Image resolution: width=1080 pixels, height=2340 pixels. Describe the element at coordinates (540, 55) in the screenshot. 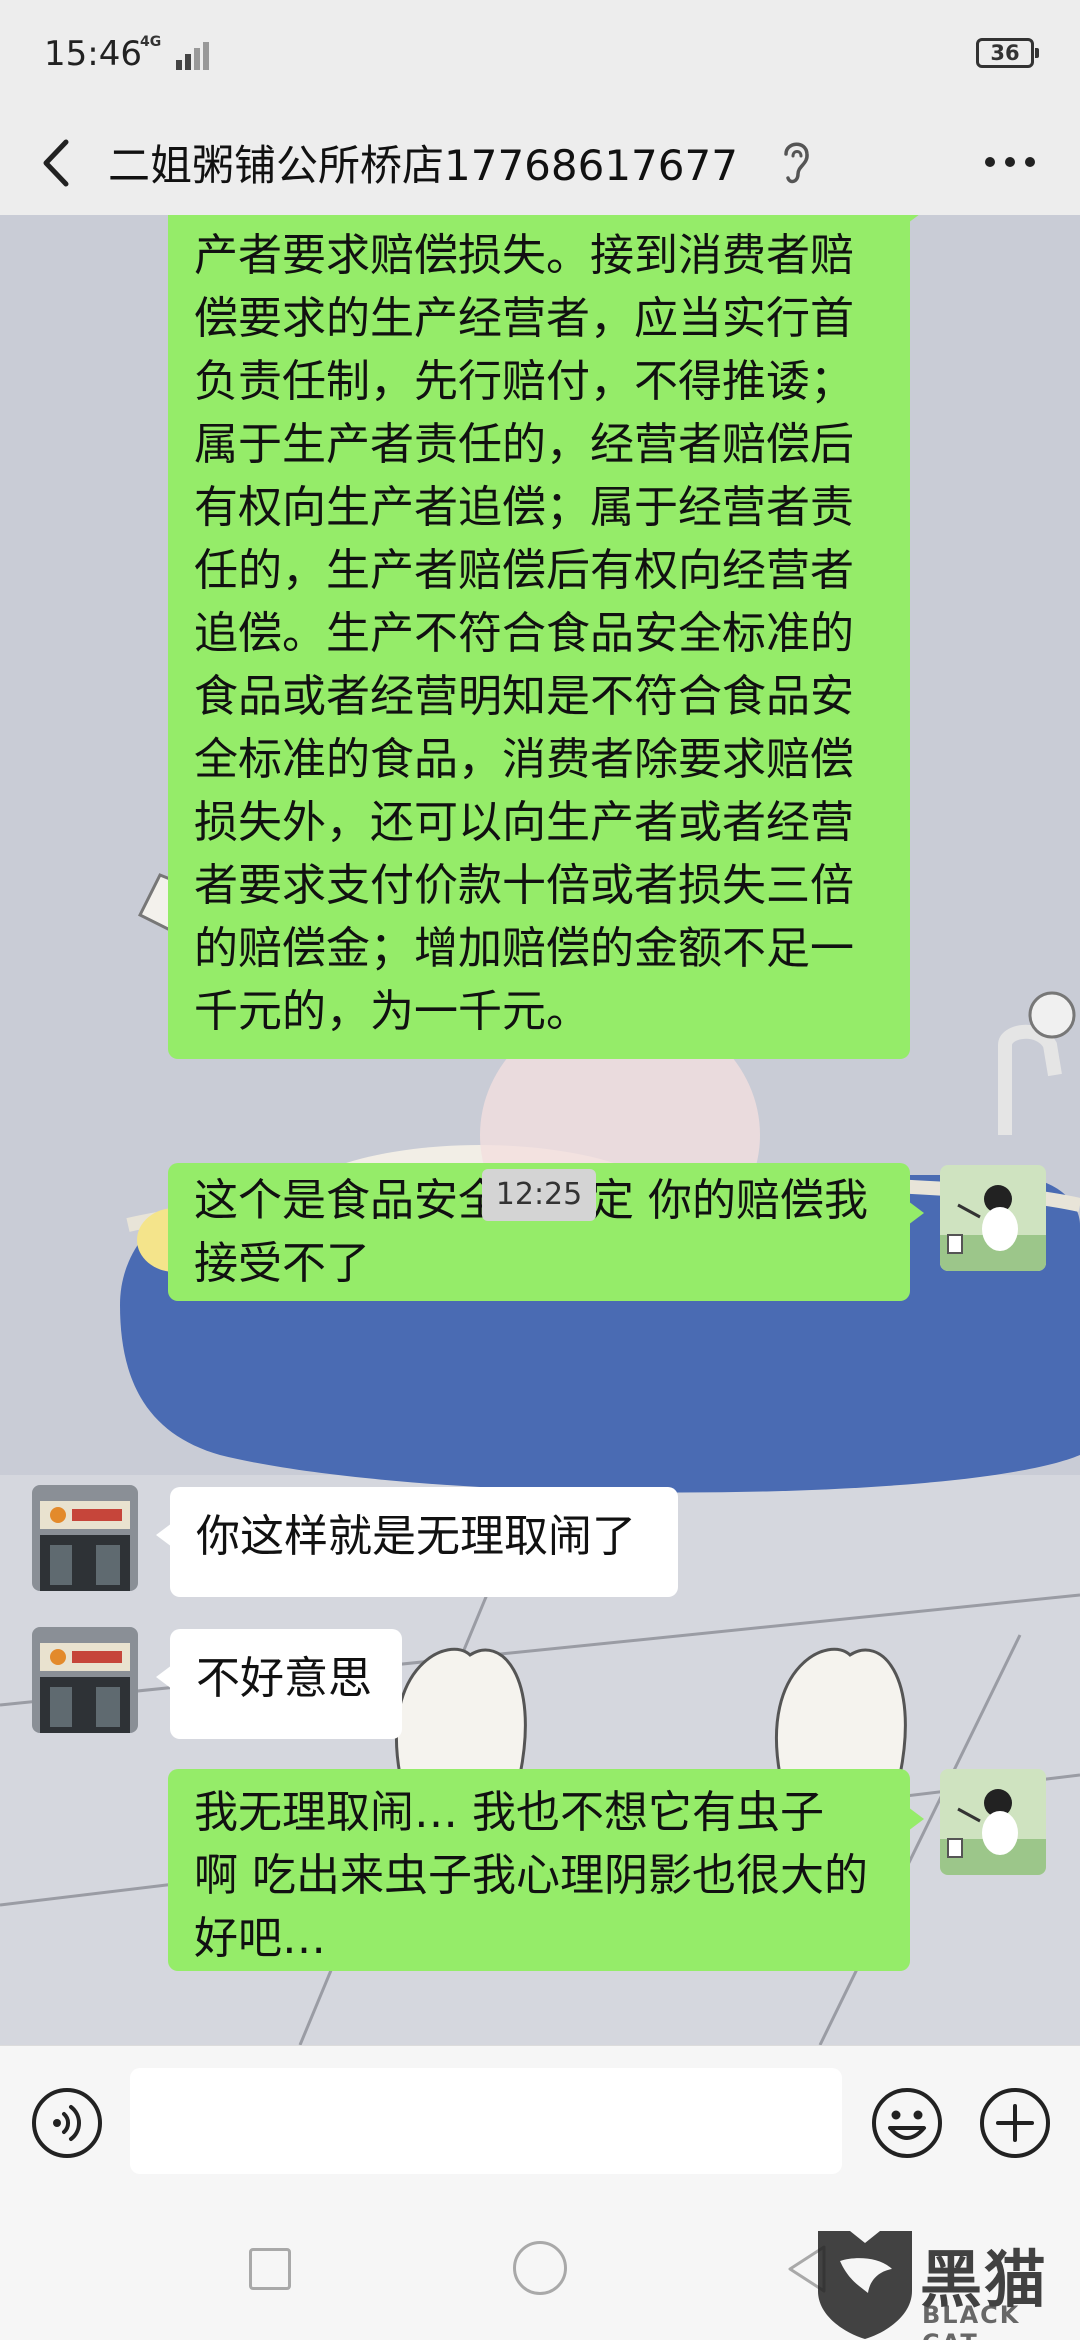

I see `status-bar: 15:46 4G 36` at that location.